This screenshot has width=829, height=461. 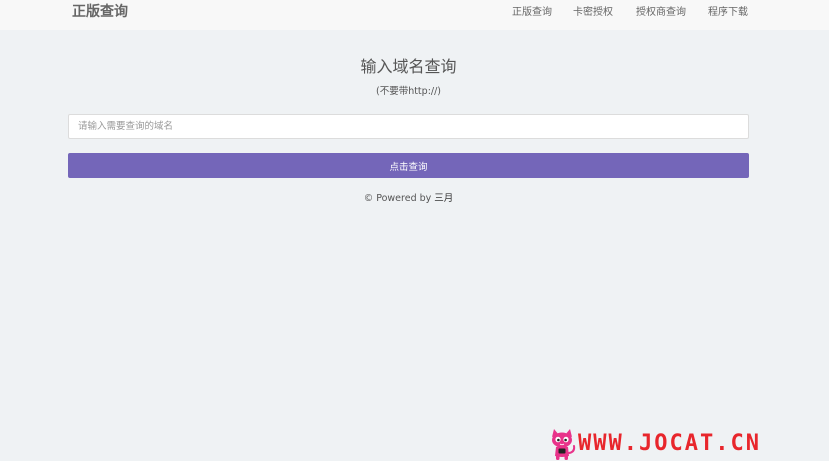 I want to click on nav-link-download: 程序下载, so click(x=728, y=13).